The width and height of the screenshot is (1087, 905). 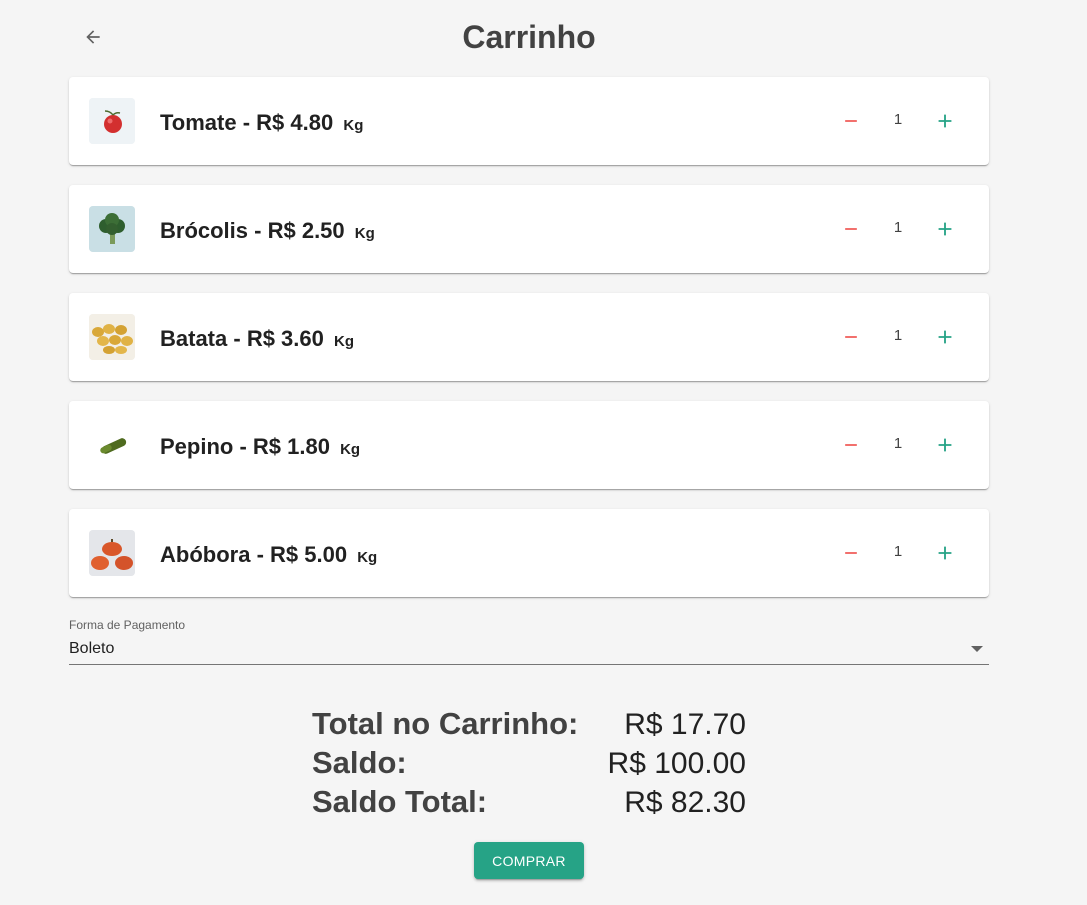 I want to click on item-name: Brócolis, so click(x=204, y=230).